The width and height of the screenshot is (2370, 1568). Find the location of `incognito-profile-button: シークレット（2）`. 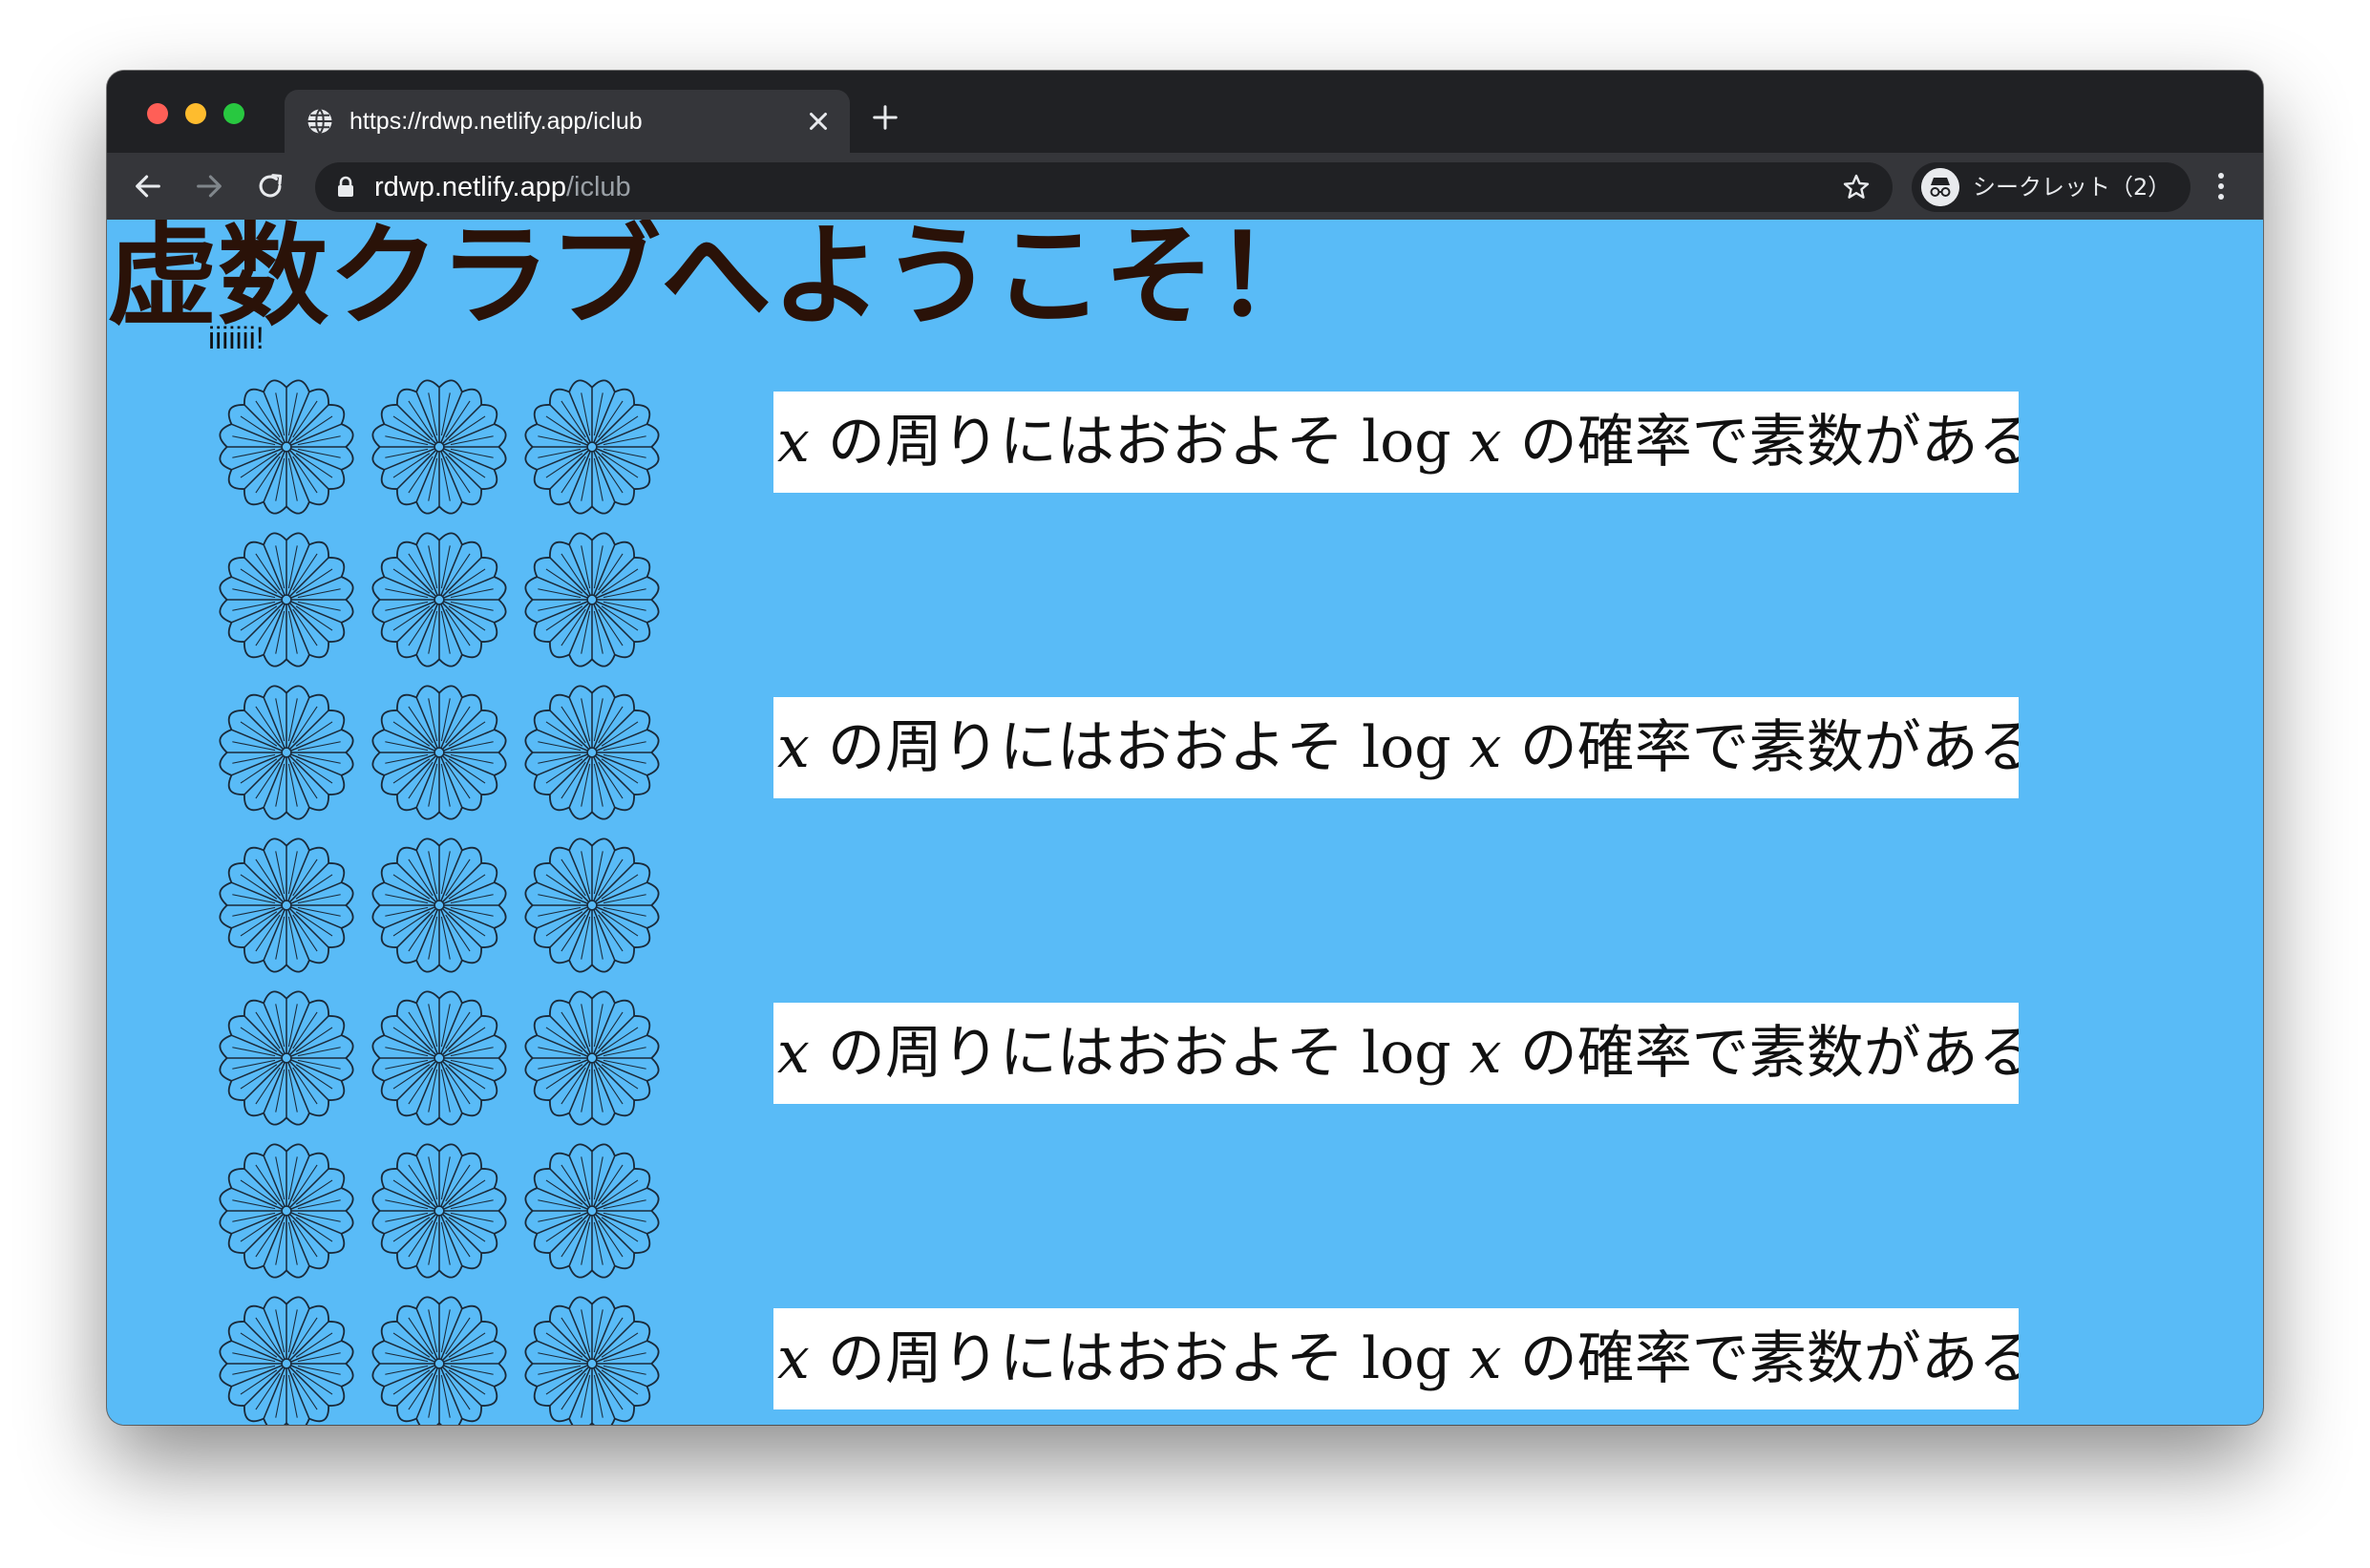

incognito-profile-button: シークレット（2） is located at coordinates (2051, 187).